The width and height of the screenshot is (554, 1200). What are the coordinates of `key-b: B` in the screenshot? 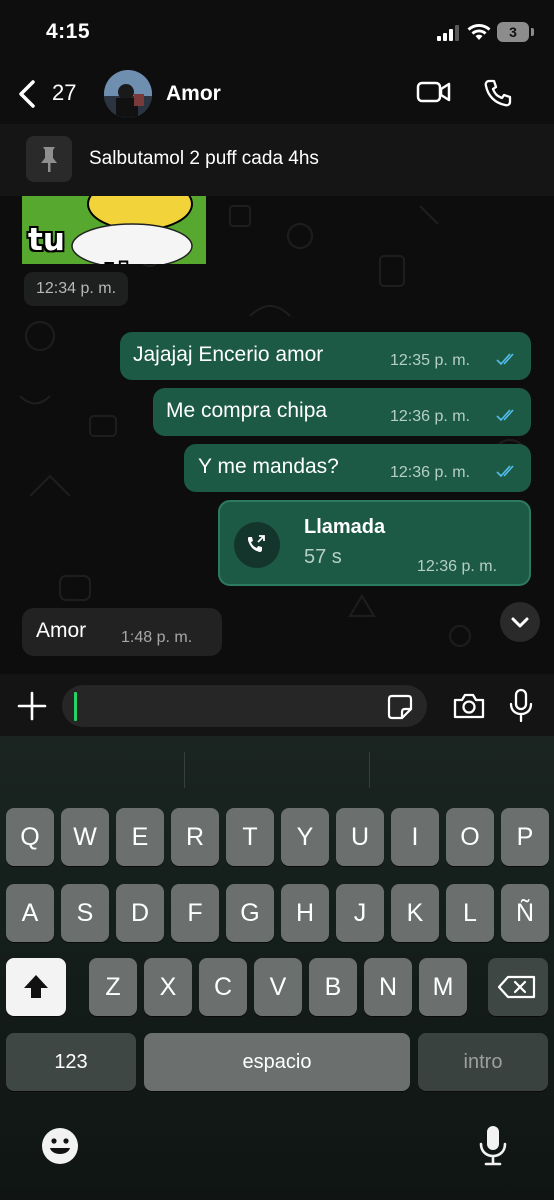 It's located at (333, 987).